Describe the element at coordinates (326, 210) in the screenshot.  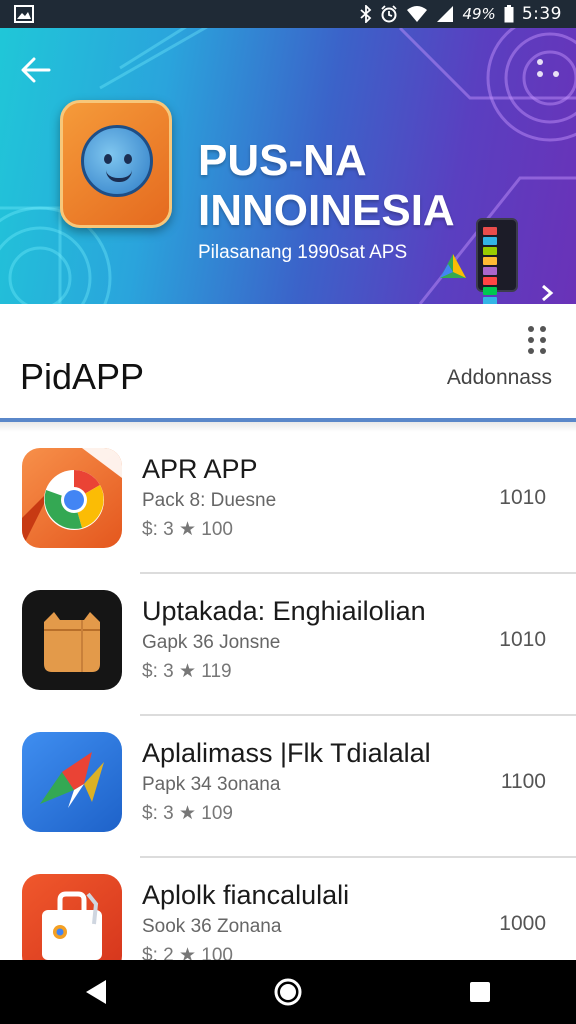
I see `banner-title-line2: INNOINESIA` at that location.